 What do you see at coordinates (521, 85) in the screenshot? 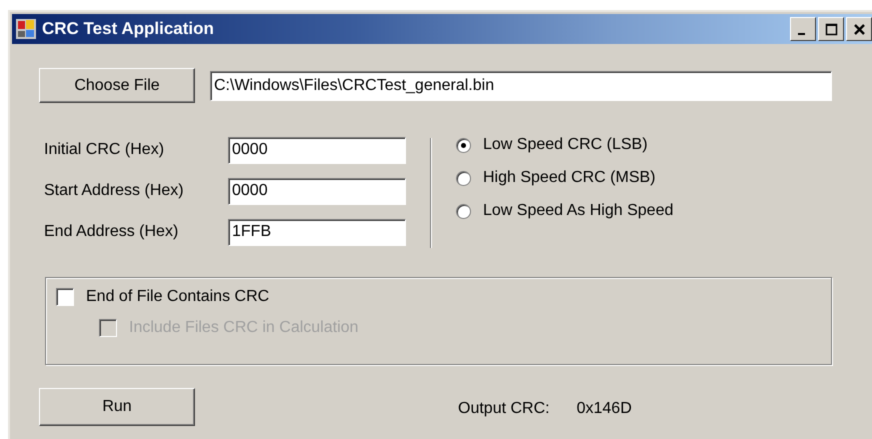
I see `file-path-field: C:\Windows\Files\CRCTest_general.bin` at bounding box center [521, 85].